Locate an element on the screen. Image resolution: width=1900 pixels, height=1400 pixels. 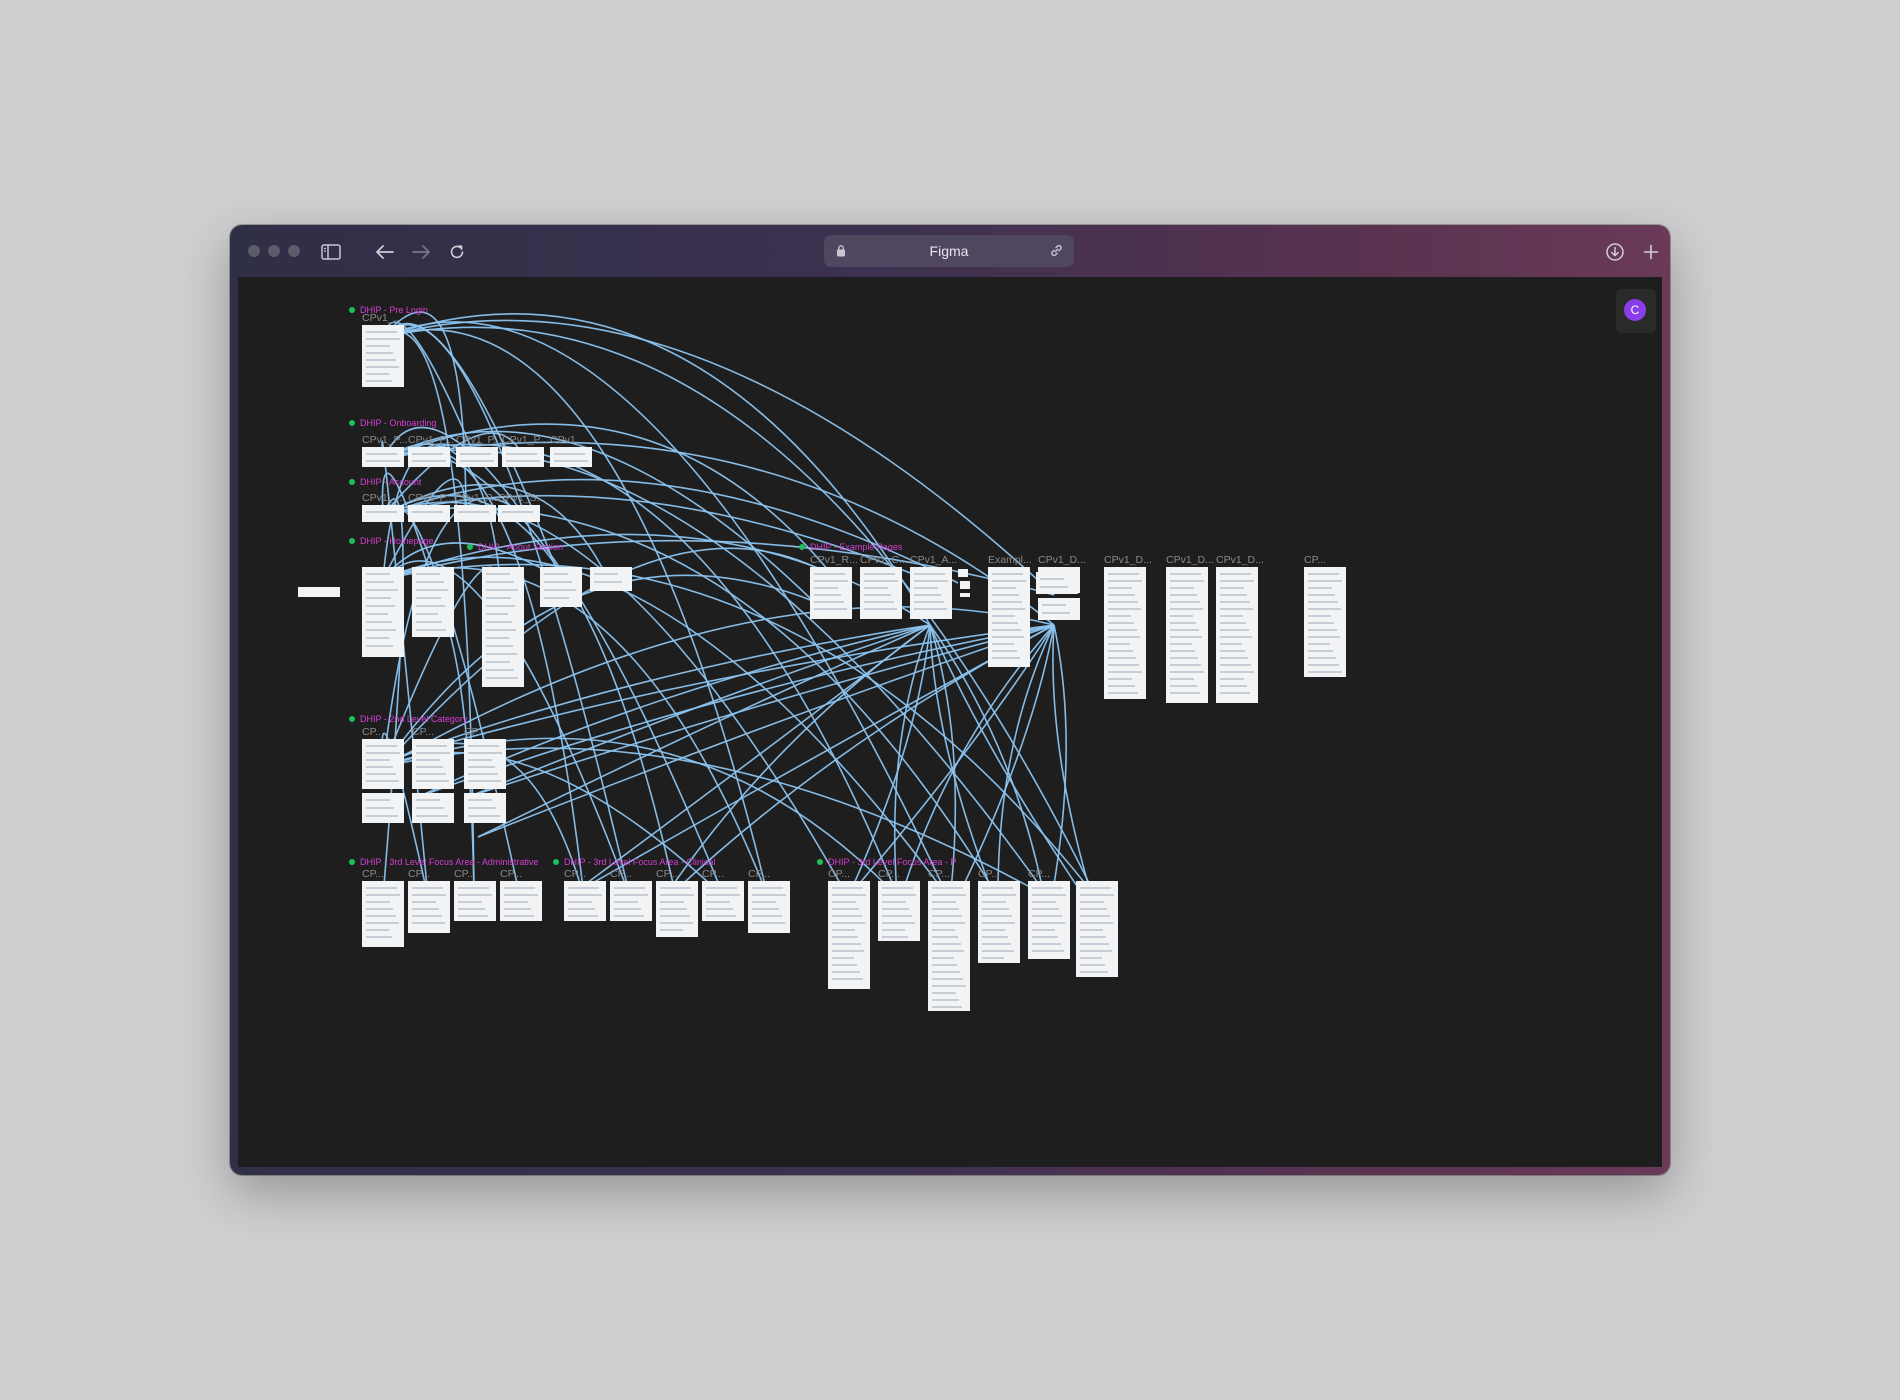
minimize-window-button is located at coordinates (274, 251).